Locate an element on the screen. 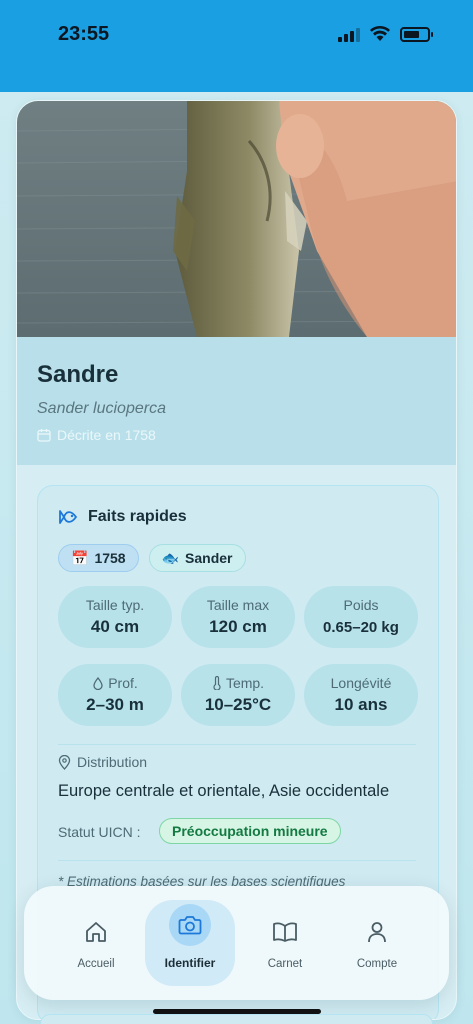 This screenshot has width=473, height=1024. status-time: 23:55 is located at coordinates (84, 34).